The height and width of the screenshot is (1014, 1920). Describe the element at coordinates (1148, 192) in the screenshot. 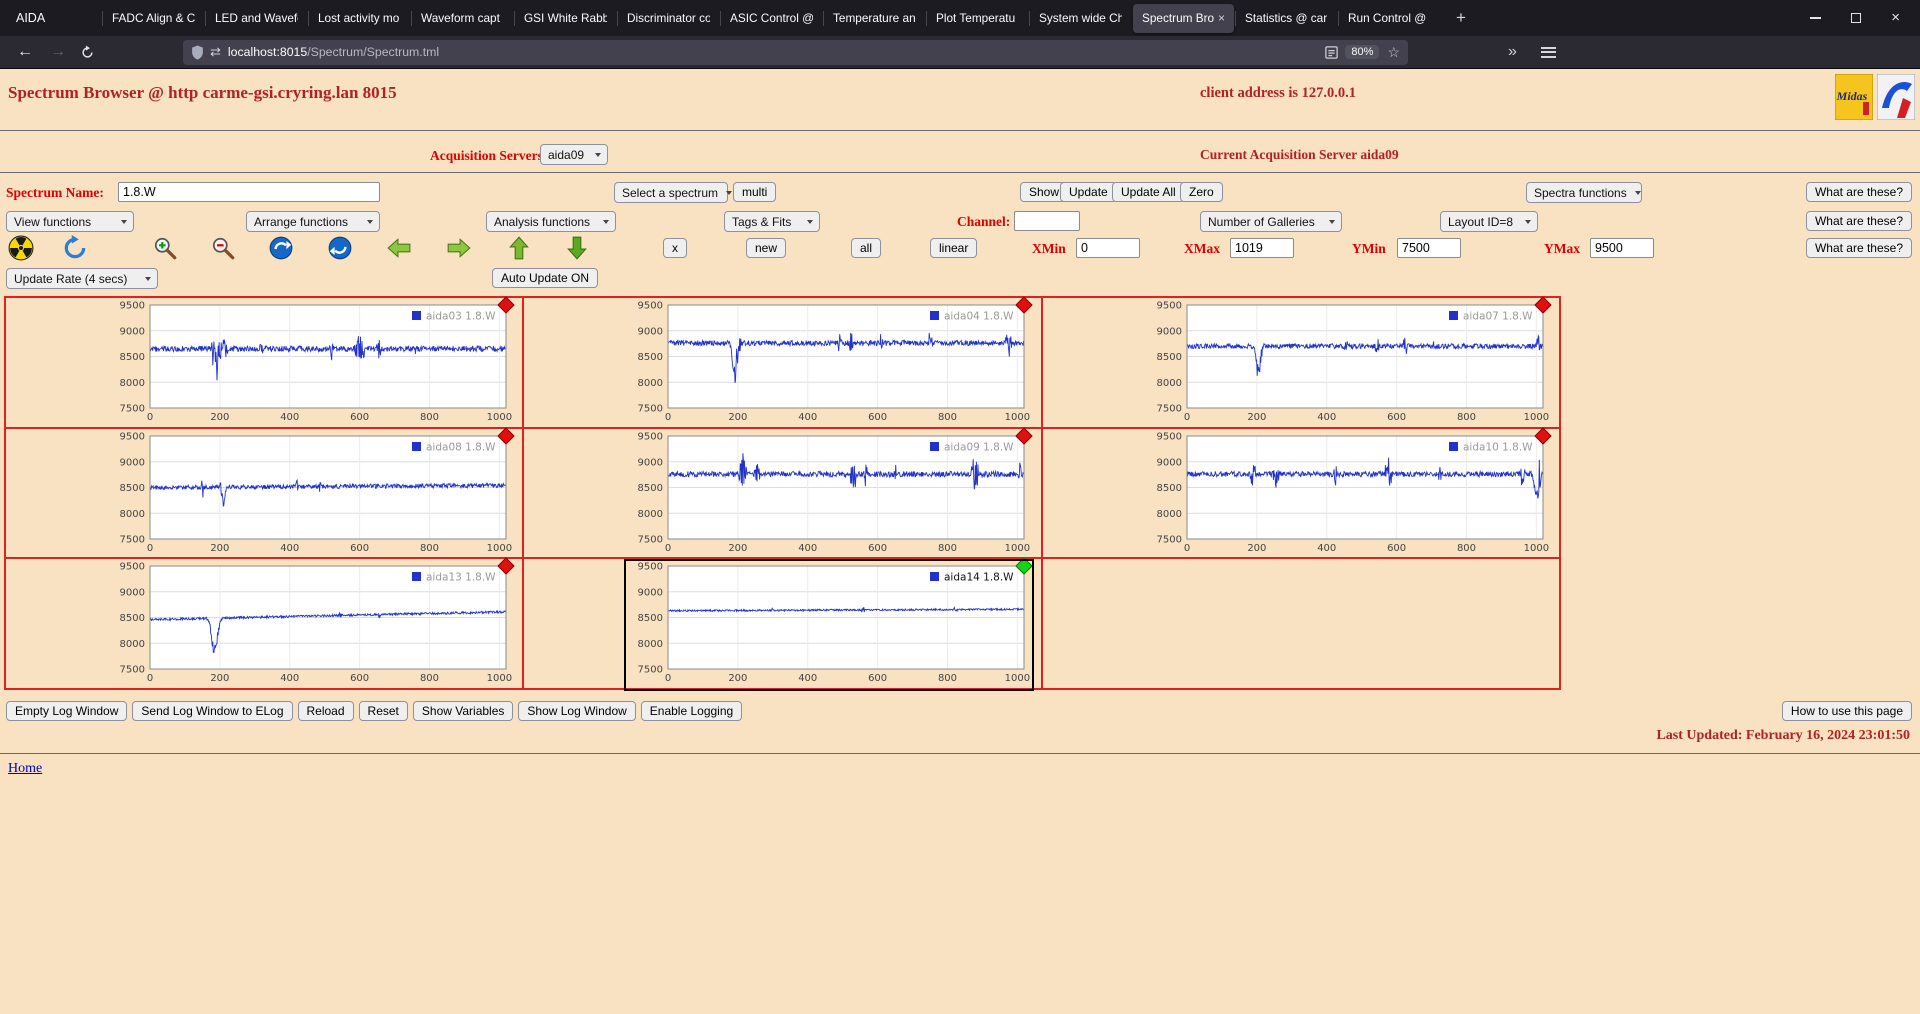

I see `update-all-button: Update All` at that location.